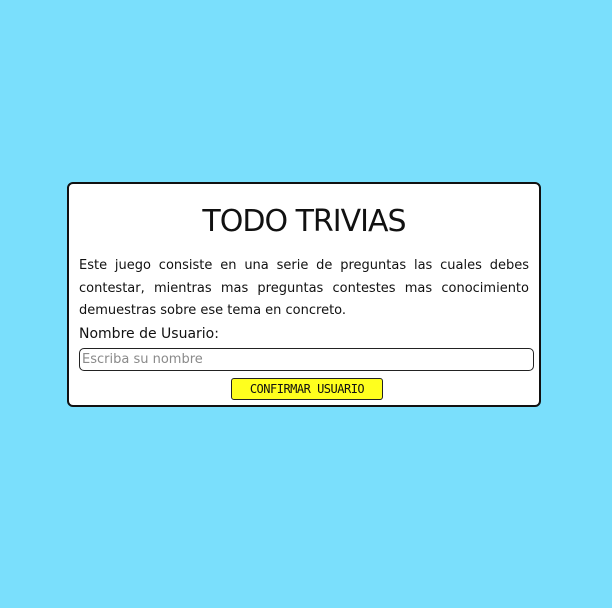  What do you see at coordinates (307, 389) in the screenshot?
I see `confirm-user-button: CONFIRMAR USUARIO` at bounding box center [307, 389].